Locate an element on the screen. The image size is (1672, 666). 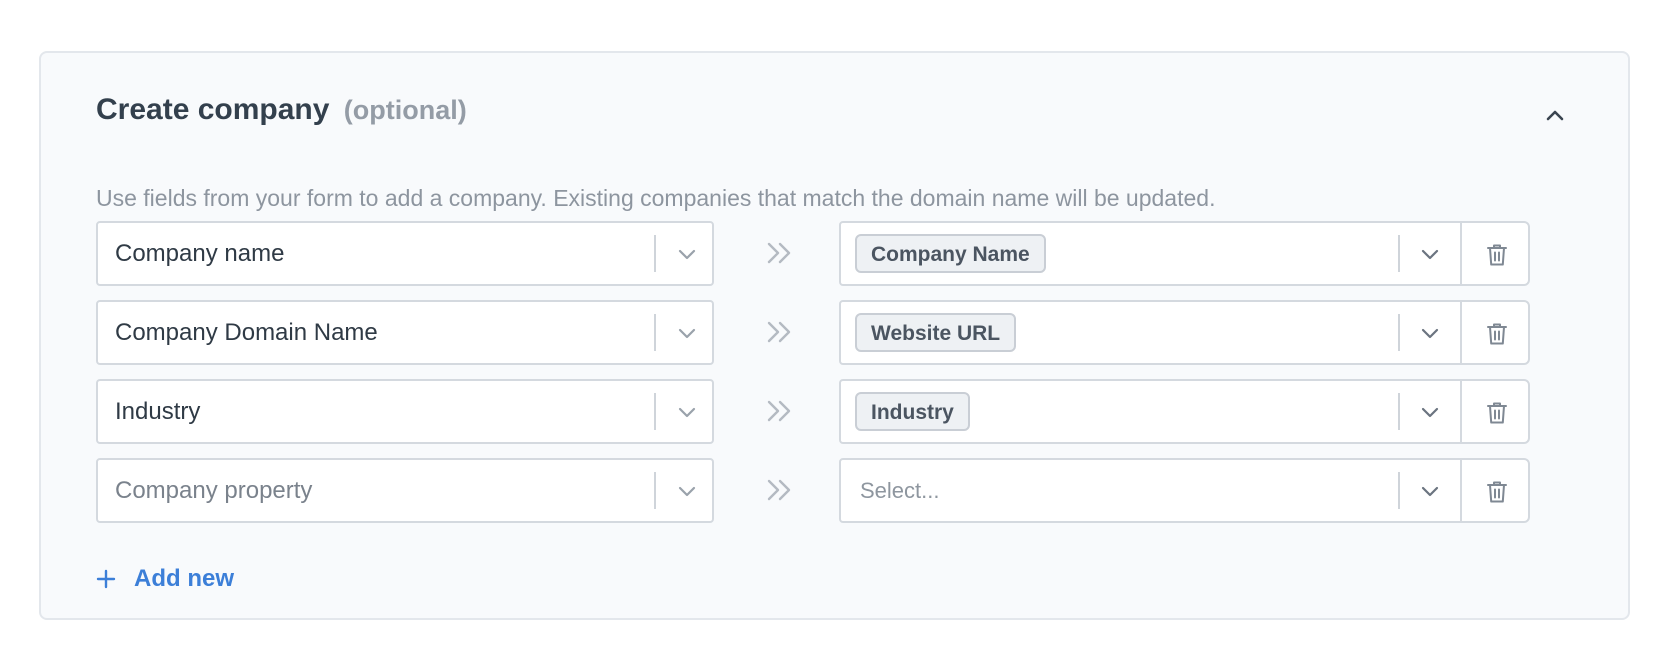
form-field-select: Website URL is located at coordinates (1150, 332).